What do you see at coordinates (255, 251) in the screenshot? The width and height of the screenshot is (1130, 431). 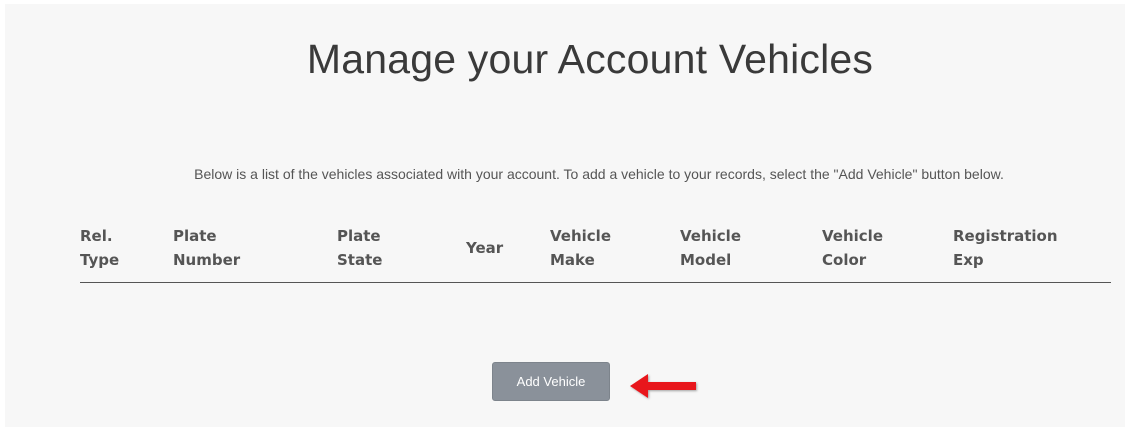 I see `column-header-plate-number: Plate Number` at bounding box center [255, 251].